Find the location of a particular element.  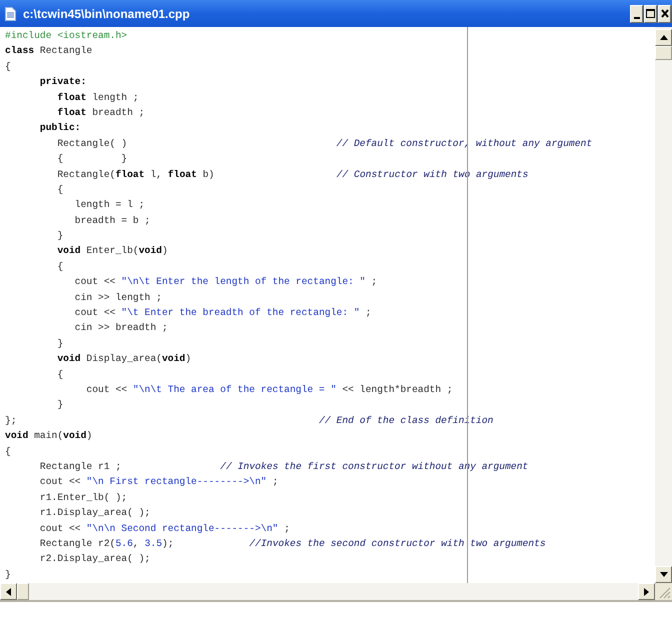

scroll-down-button is located at coordinates (663, 574).